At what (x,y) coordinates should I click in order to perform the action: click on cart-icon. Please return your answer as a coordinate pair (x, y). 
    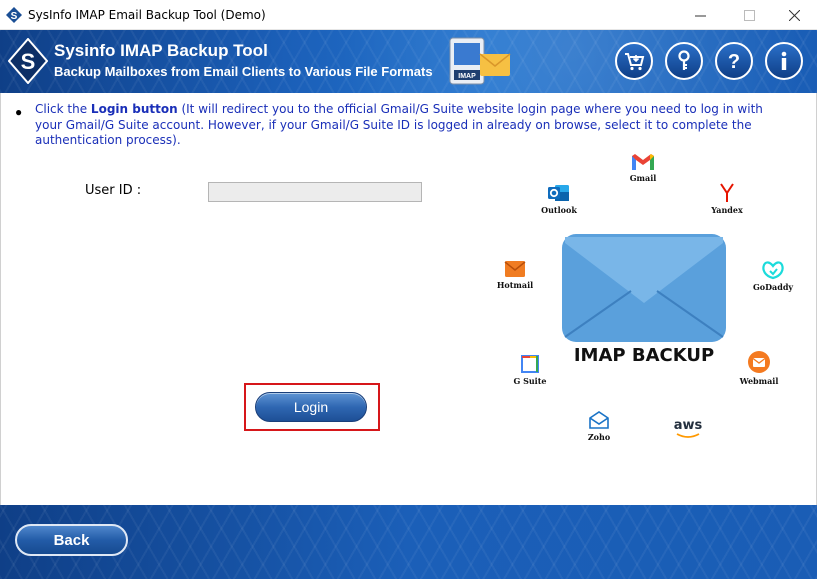
    Looking at the image, I should click on (635, 62).